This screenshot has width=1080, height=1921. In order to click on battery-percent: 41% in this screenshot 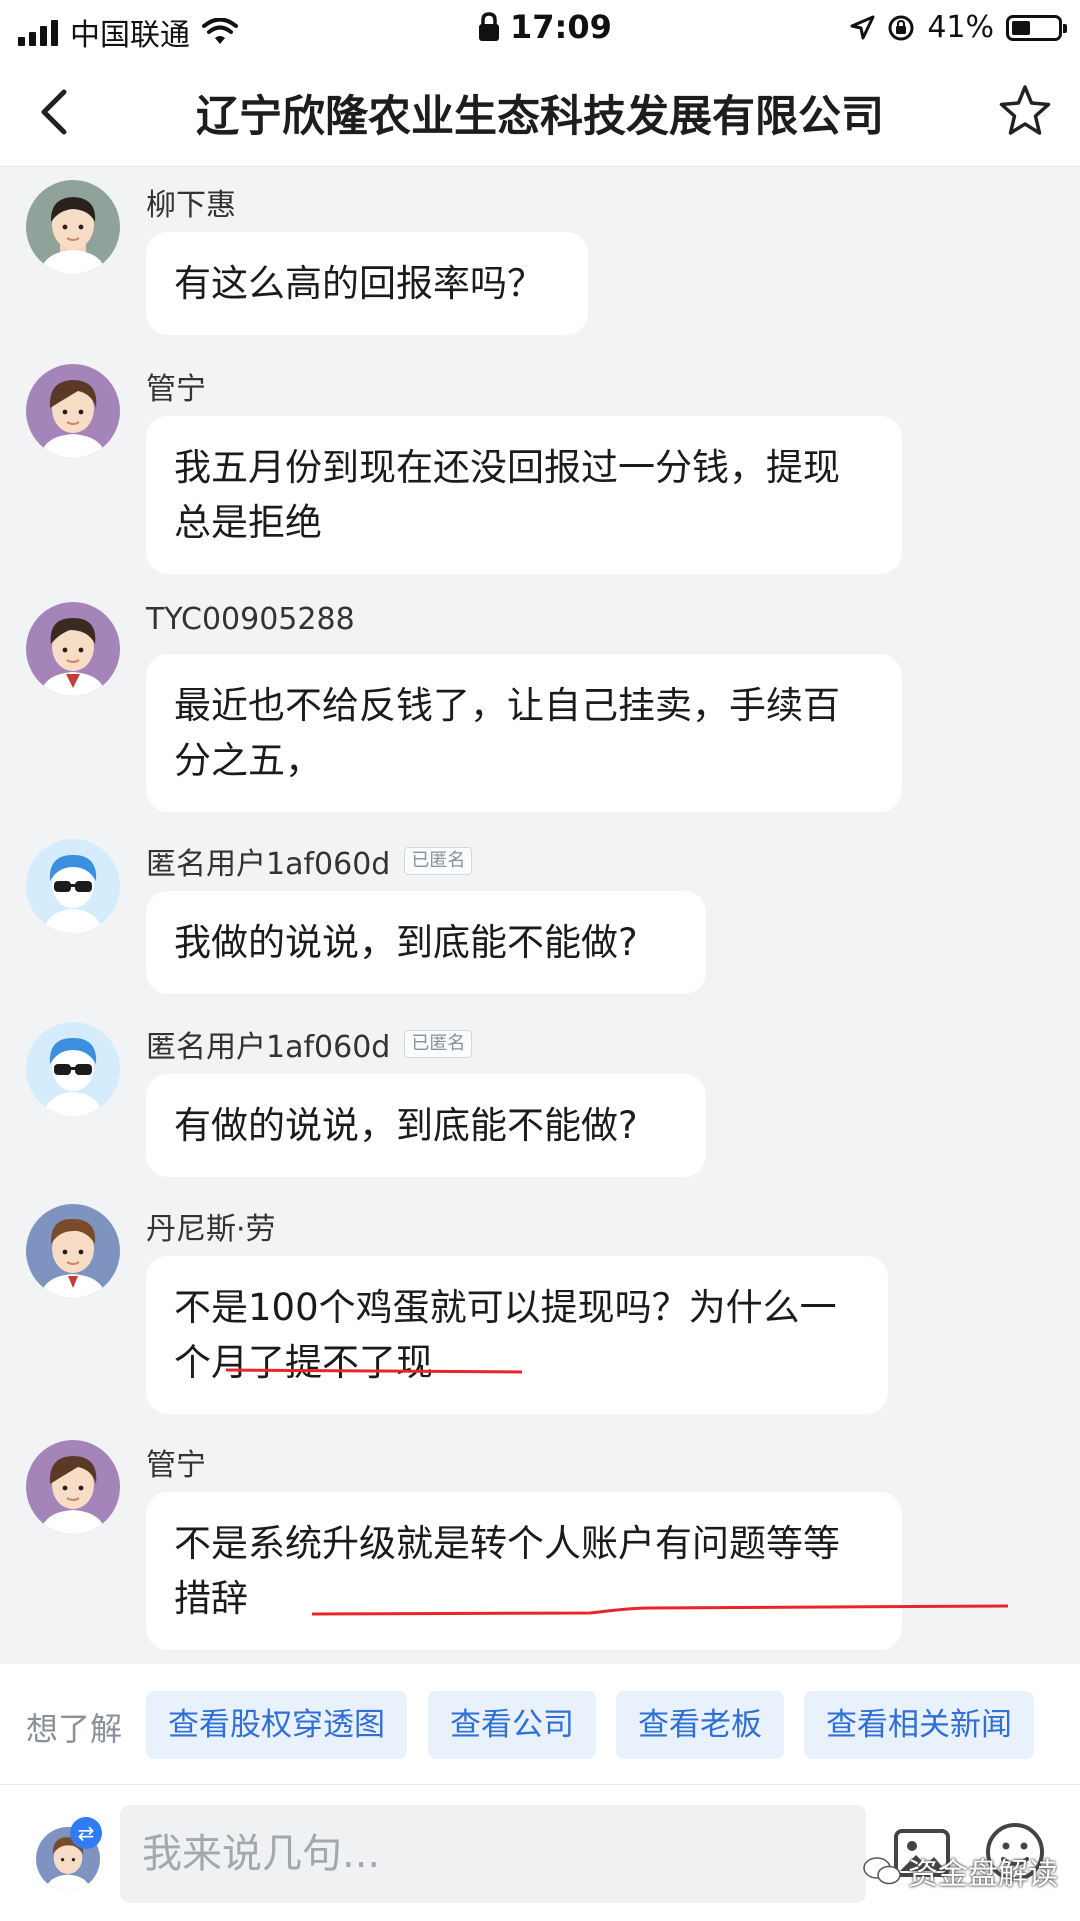, I will do `click(960, 27)`.